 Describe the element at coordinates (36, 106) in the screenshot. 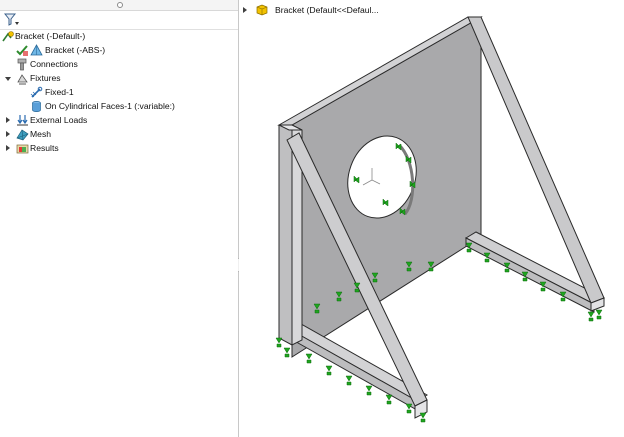

I see `cylinder-icon` at that location.